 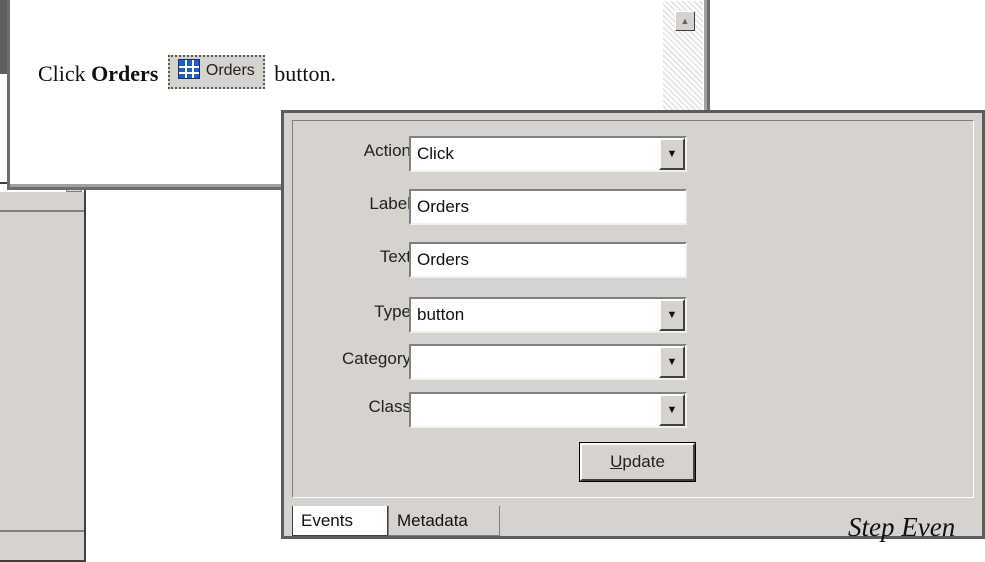 What do you see at coordinates (441, 314) in the screenshot?
I see `type-value: button` at bounding box center [441, 314].